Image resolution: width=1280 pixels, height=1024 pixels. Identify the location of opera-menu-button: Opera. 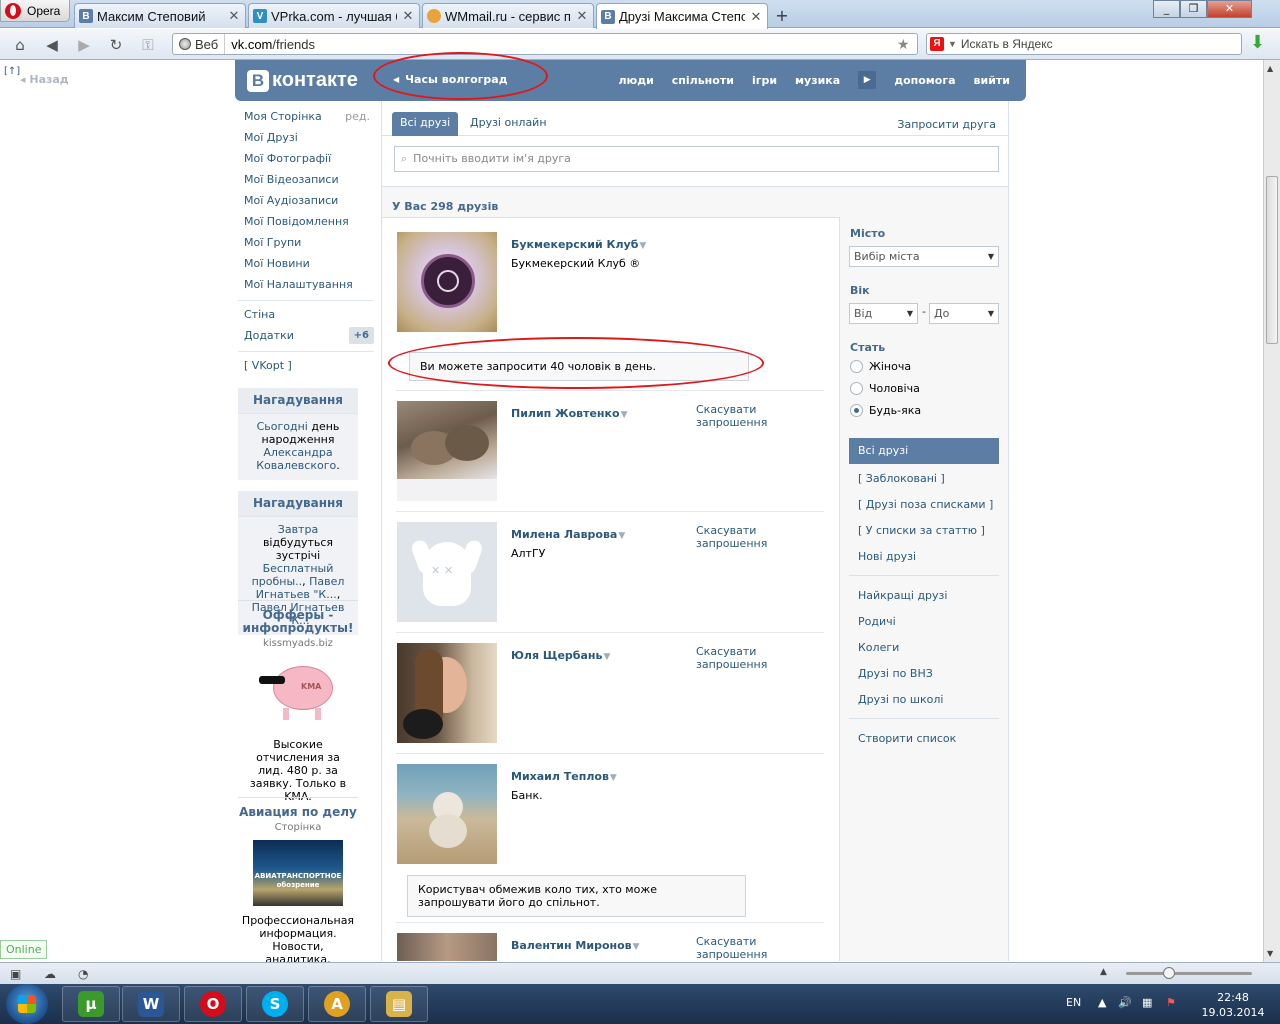
(35, 11).